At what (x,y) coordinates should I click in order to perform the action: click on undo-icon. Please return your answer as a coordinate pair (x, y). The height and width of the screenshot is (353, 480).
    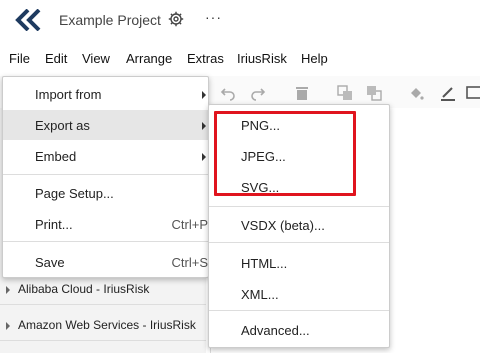
    Looking at the image, I should click on (228, 93).